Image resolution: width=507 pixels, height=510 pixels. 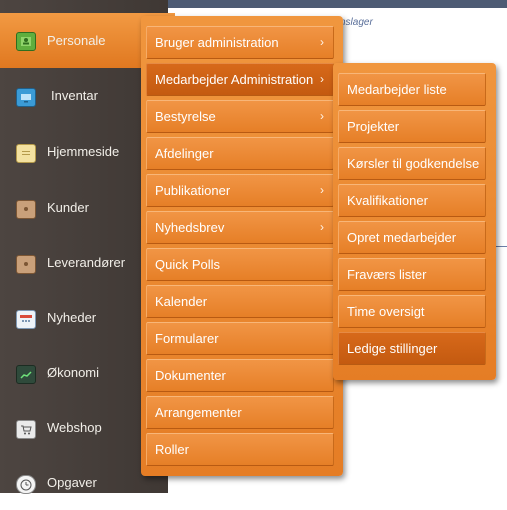 I want to click on menu-item-label: Nyhedsbrev, so click(x=190, y=227).